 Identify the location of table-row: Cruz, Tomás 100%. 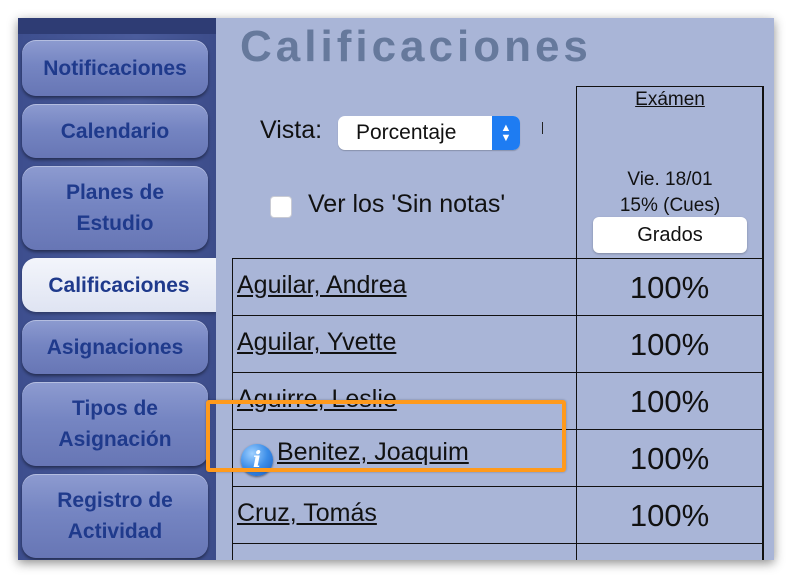
(498, 515).